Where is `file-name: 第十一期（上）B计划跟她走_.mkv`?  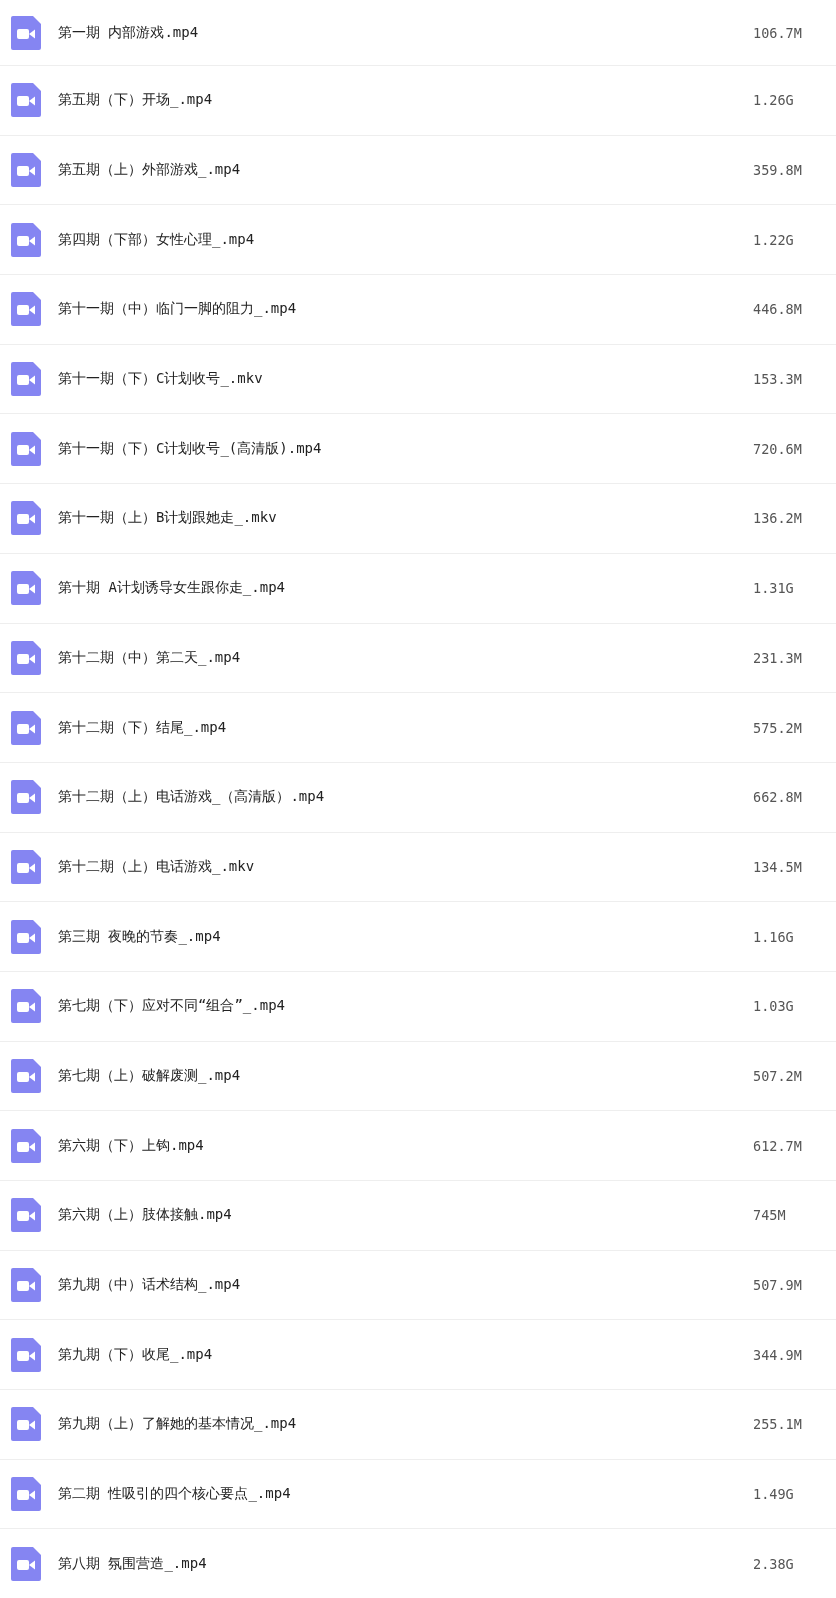
file-name: 第十一期（上）B计划跟她走_.mkv is located at coordinates (405, 518).